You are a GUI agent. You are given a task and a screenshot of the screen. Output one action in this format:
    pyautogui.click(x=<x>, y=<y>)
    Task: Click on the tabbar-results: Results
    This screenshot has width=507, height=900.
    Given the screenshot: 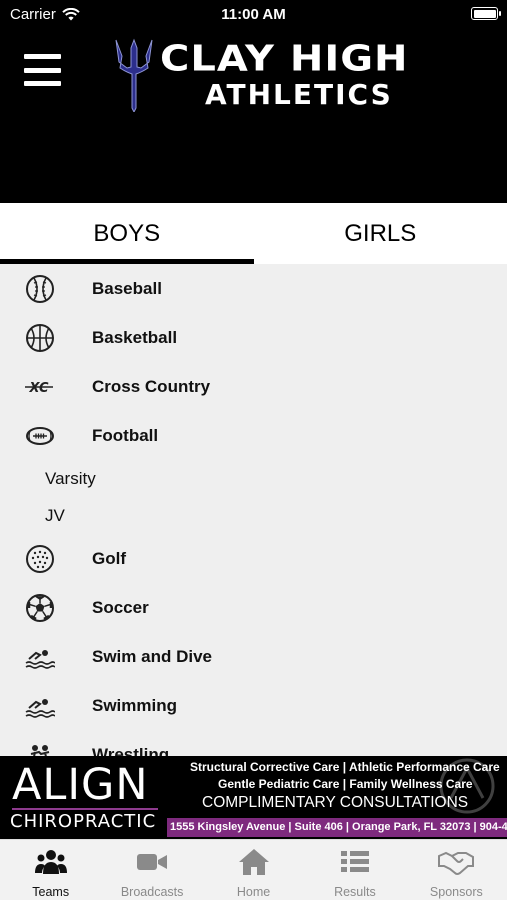 What is the action you would take?
    pyautogui.click(x=354, y=870)
    